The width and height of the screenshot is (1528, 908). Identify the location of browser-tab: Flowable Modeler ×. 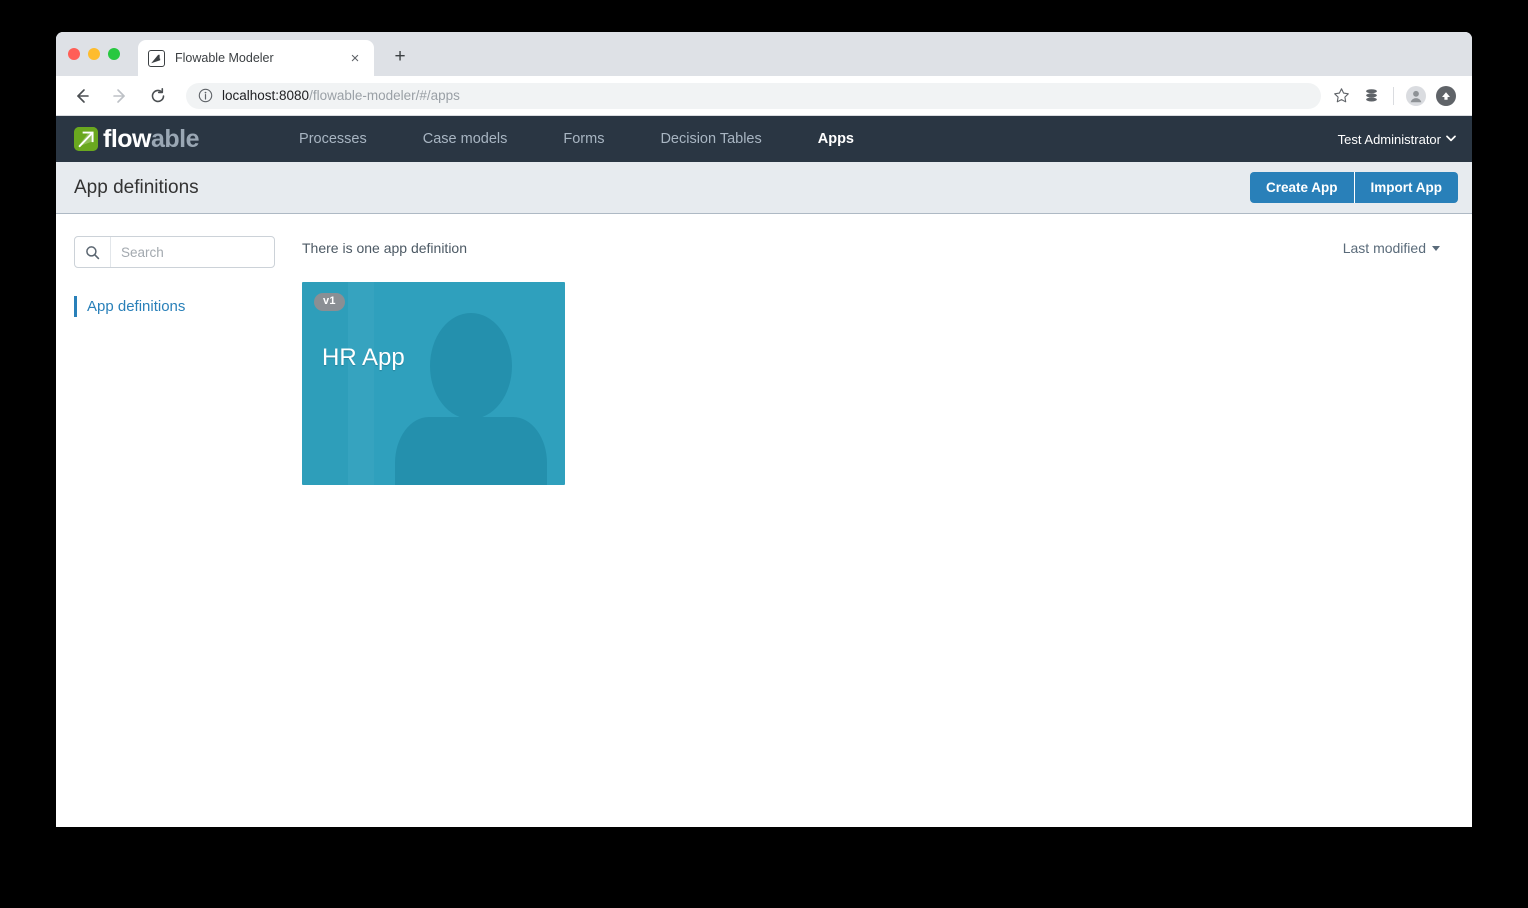
(256, 58).